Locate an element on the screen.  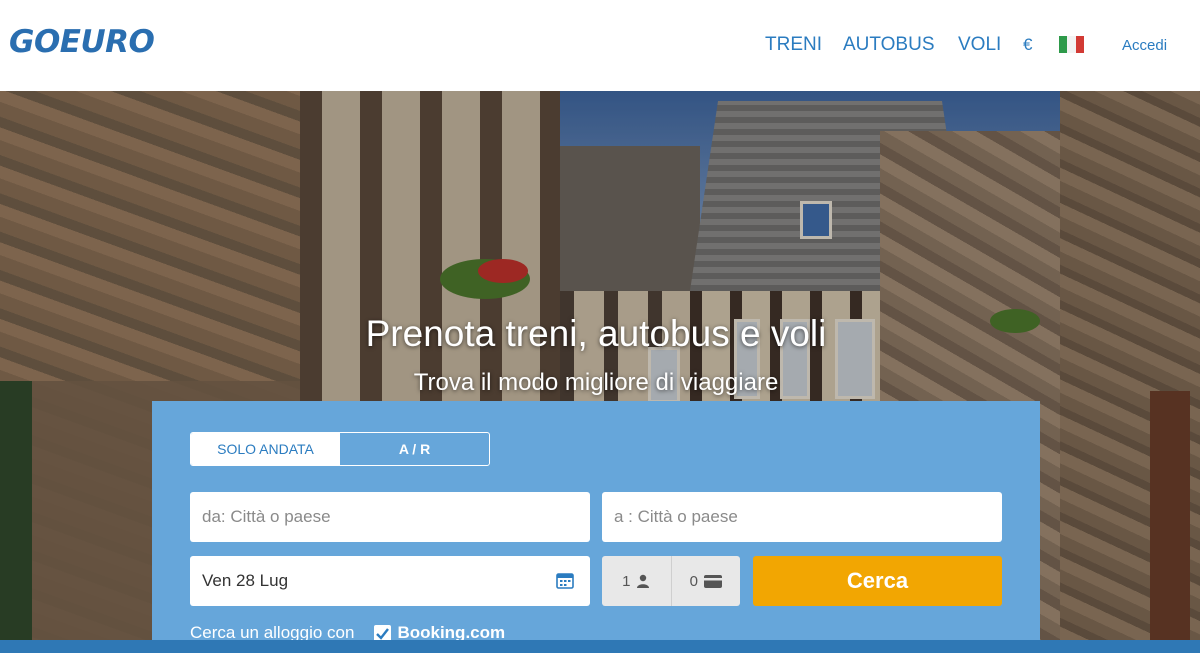
calendar-icon is located at coordinates (565, 580).